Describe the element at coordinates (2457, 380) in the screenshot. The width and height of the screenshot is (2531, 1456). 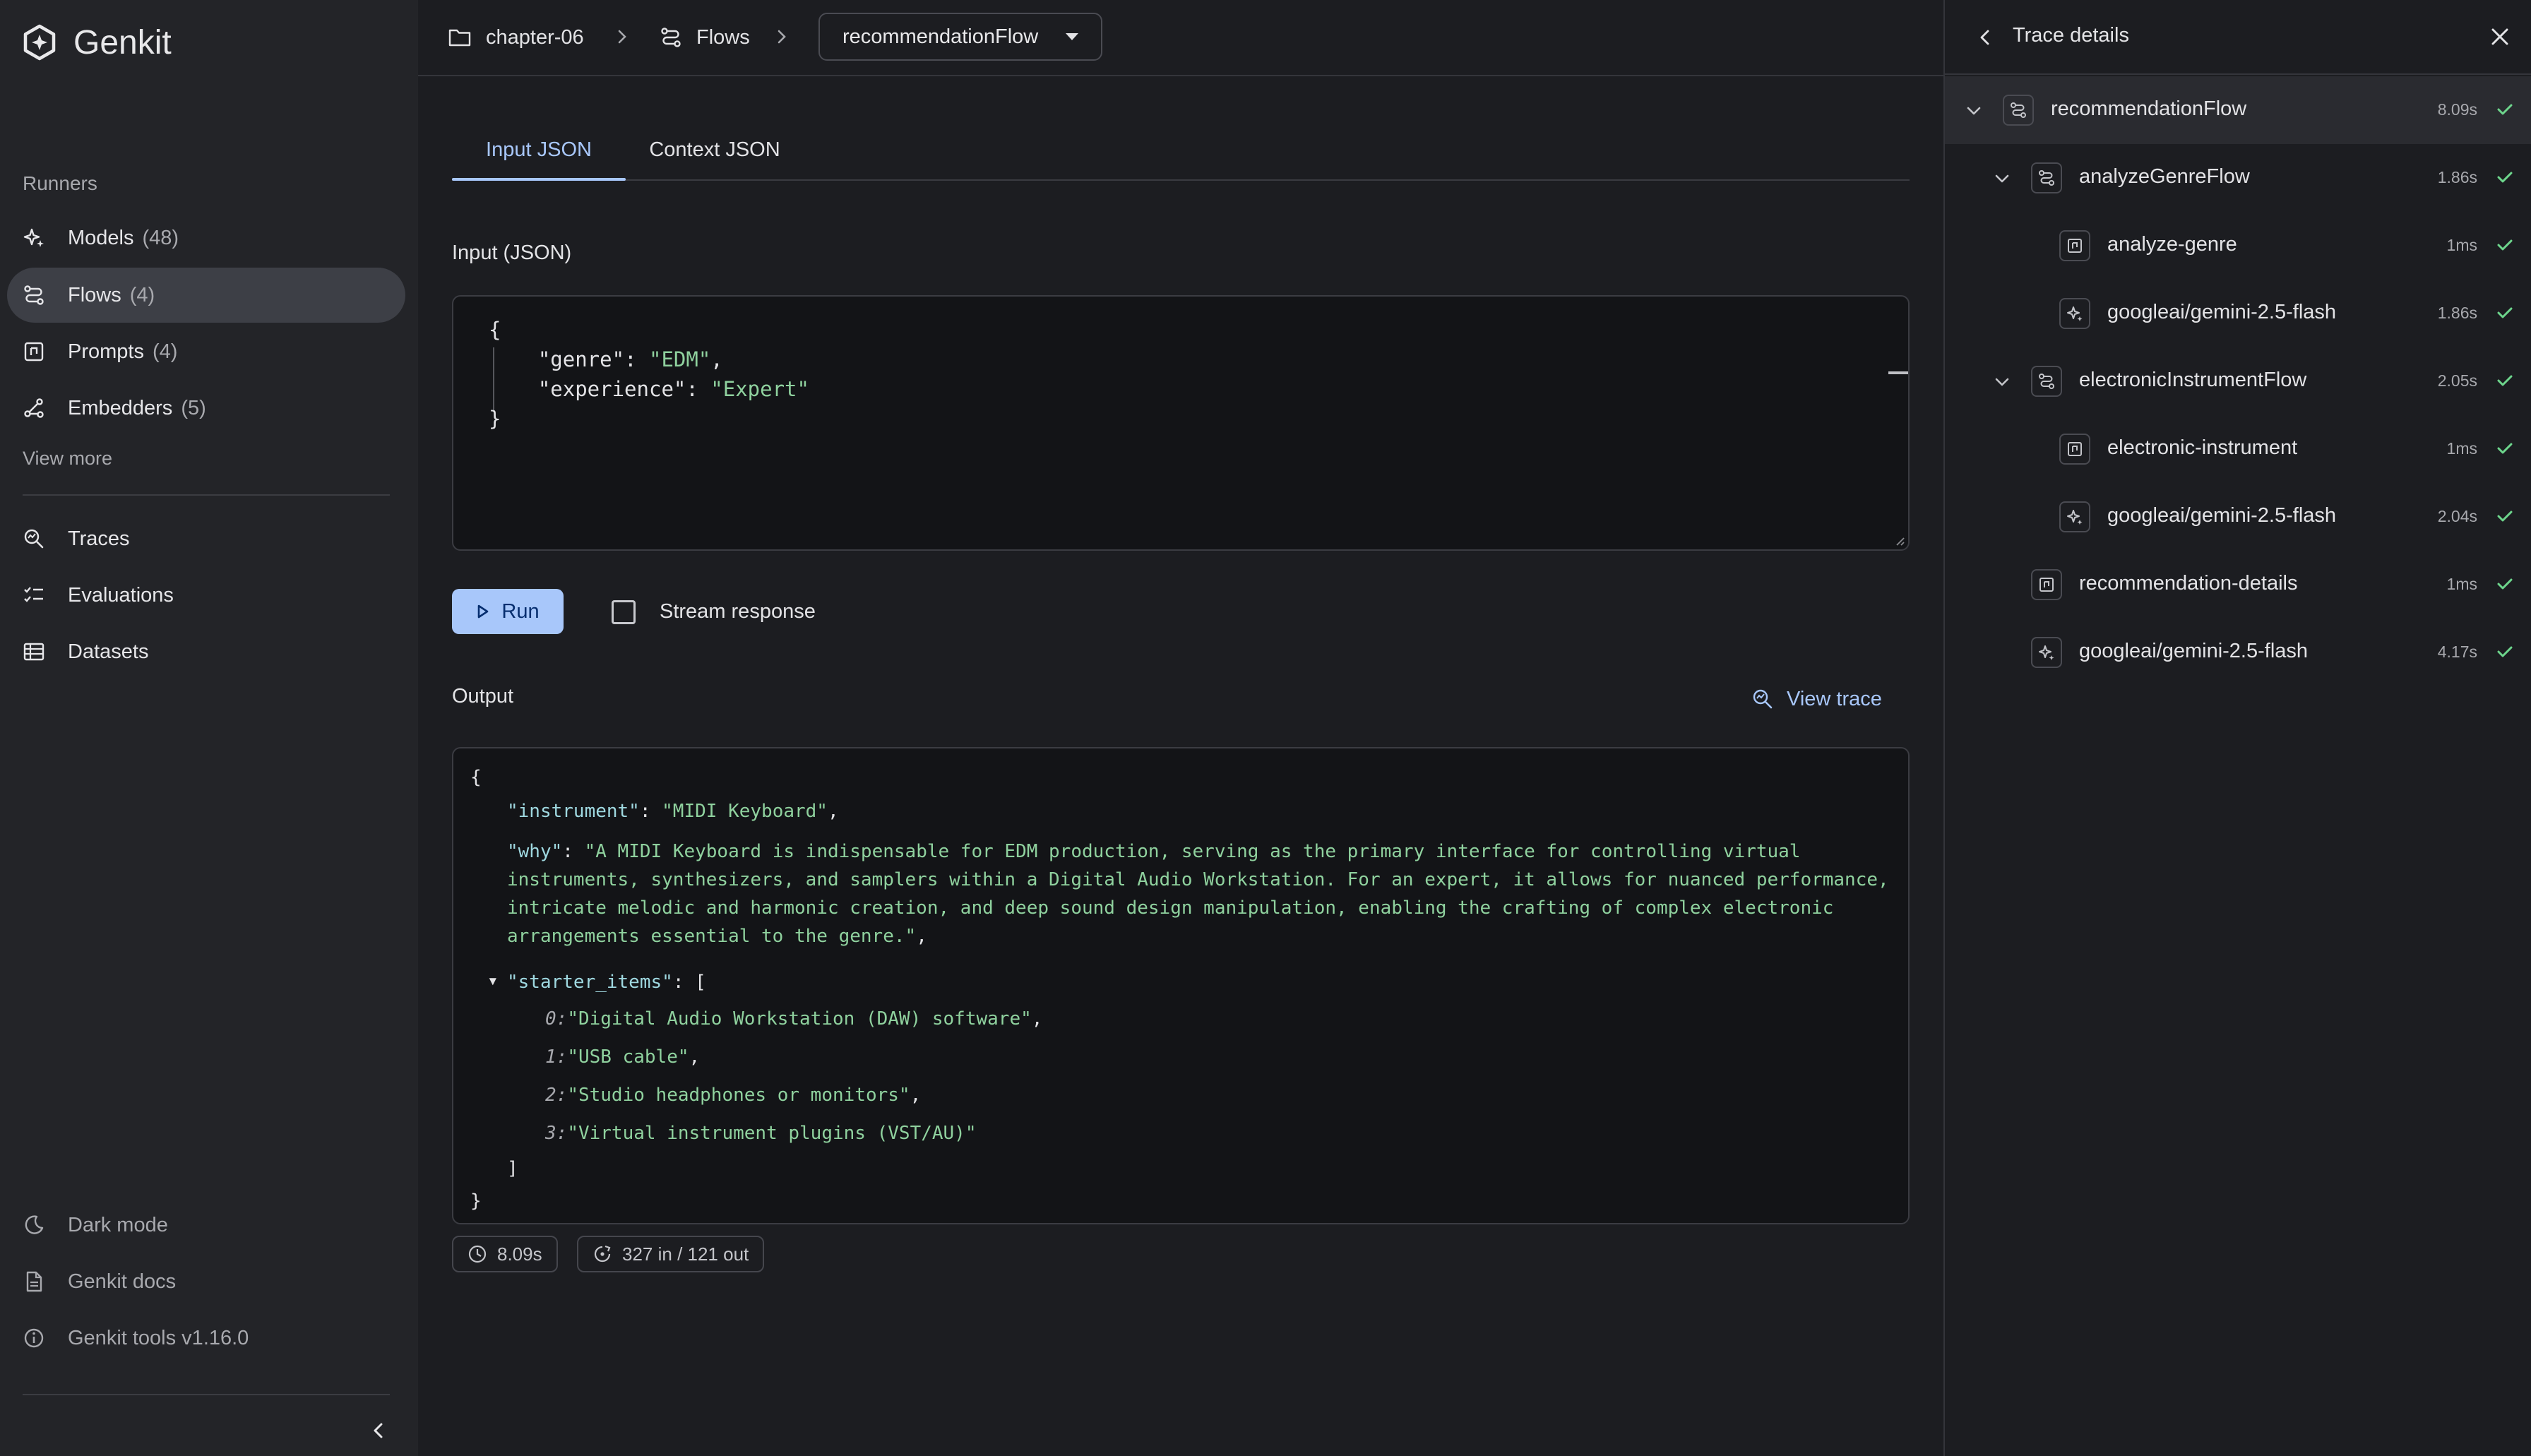
I see `span-duration: 2.05s` at that location.